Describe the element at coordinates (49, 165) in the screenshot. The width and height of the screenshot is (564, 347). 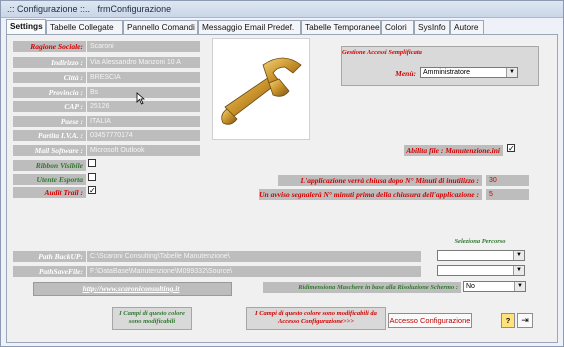
I see `label-ribbon-visibile: Ribbon Visibile` at that location.